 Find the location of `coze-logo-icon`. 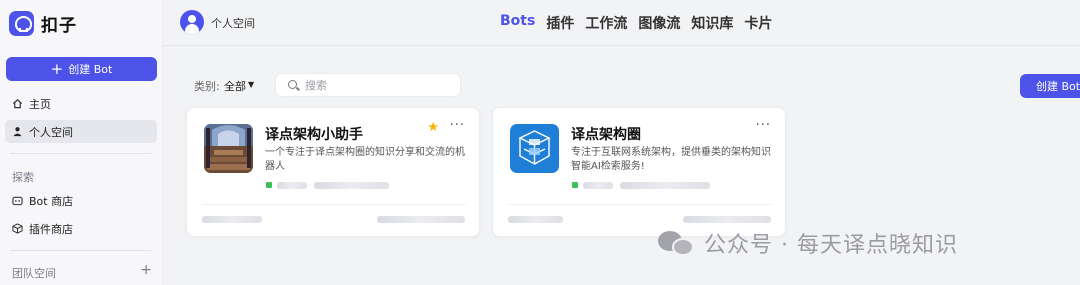

coze-logo-icon is located at coordinates (21, 23).